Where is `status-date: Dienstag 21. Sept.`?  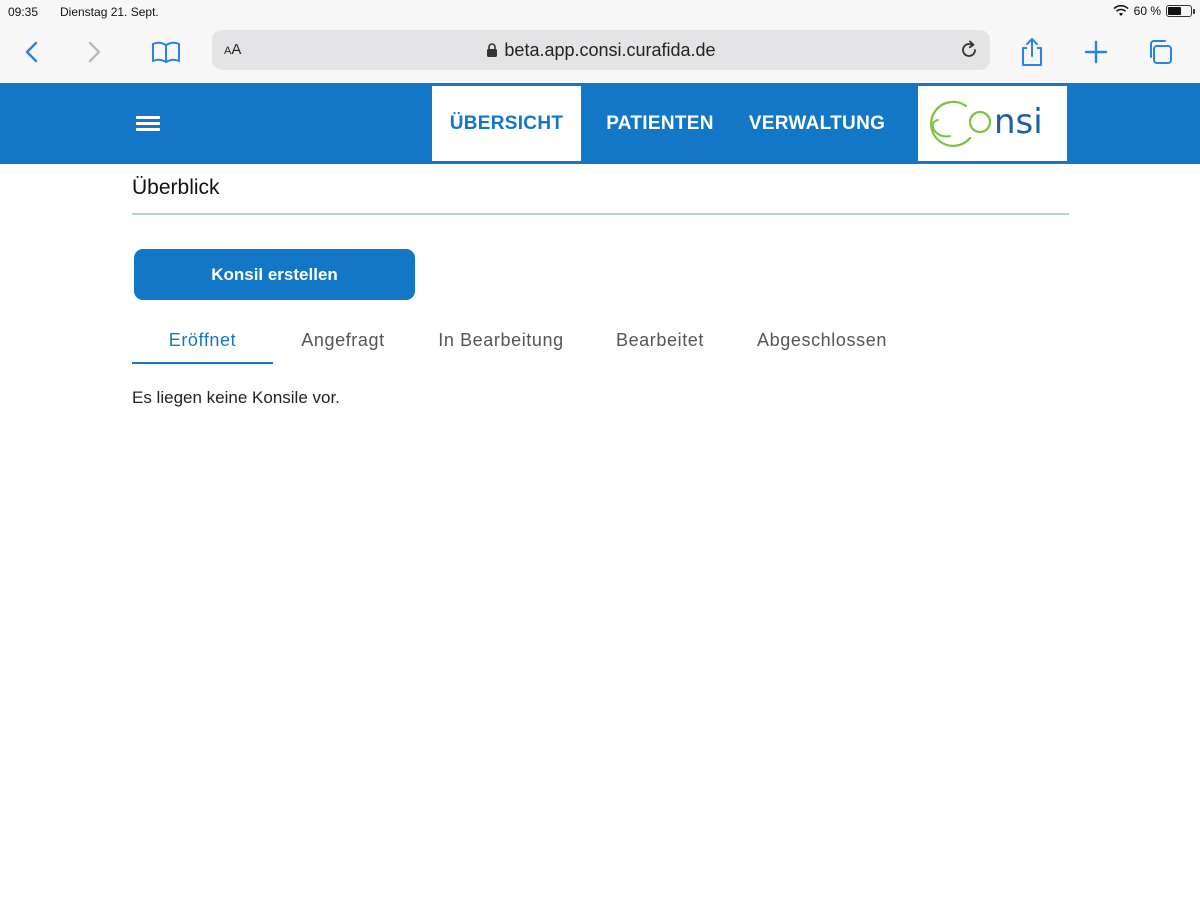
status-date: Dienstag 21. Sept. is located at coordinates (109, 12).